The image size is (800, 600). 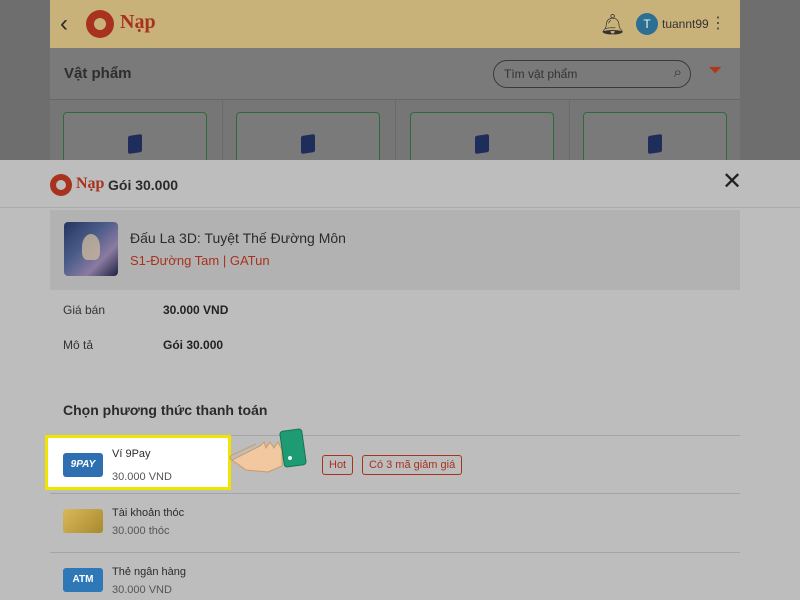 I want to click on description-label: Mô tả, so click(x=78, y=345).